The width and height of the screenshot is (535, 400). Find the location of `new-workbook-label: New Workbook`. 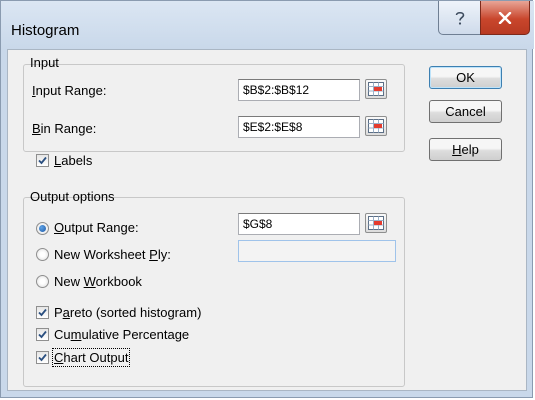

new-workbook-label: New Workbook is located at coordinates (98, 281).